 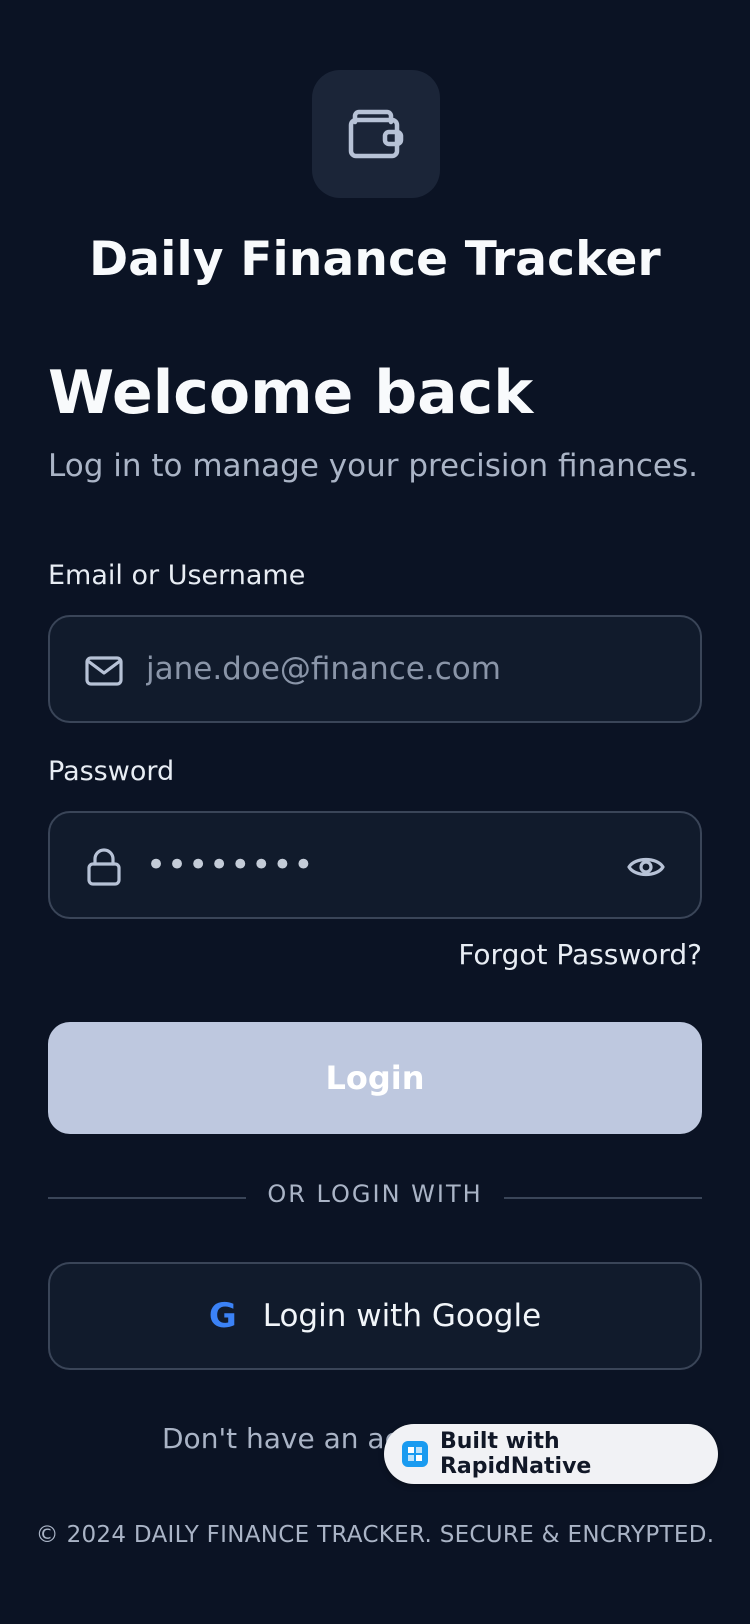 What do you see at coordinates (177, 575) in the screenshot?
I see `email-label: Email or Username` at bounding box center [177, 575].